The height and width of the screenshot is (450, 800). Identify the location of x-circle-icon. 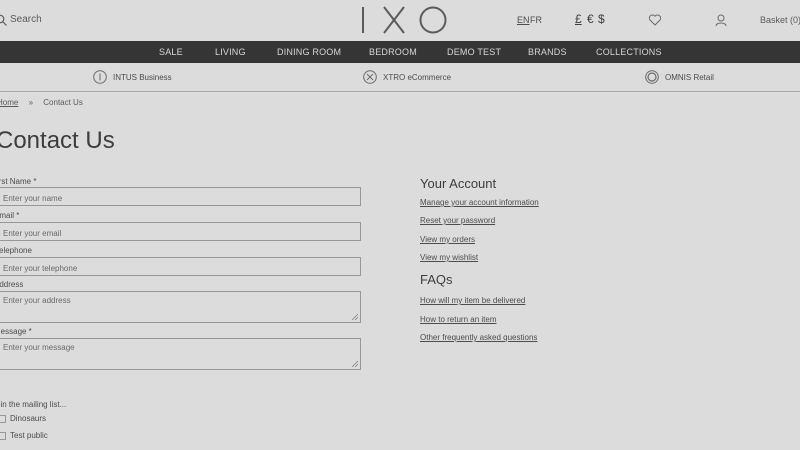
(370, 77).